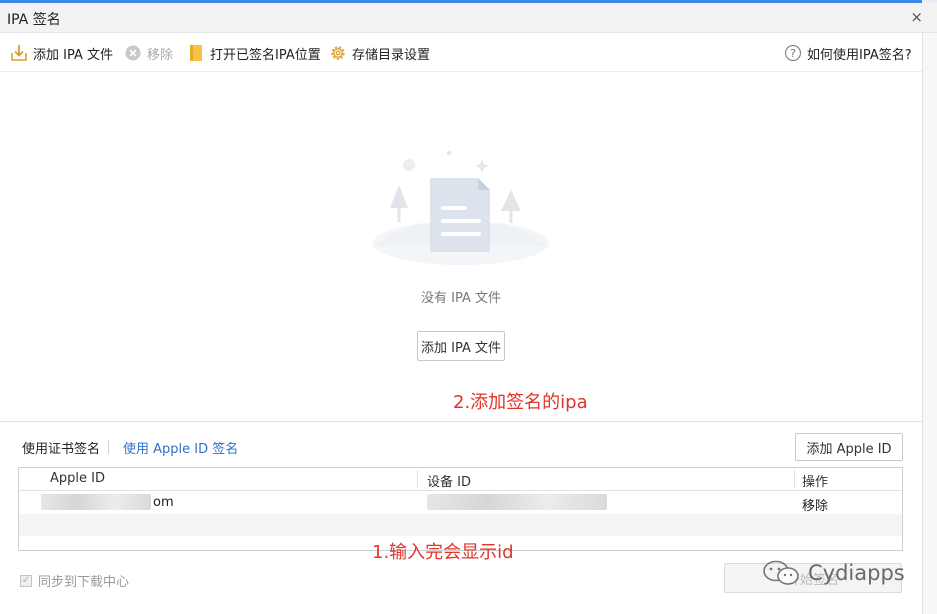  I want to click on window-title: IPA 签名, so click(34, 20).